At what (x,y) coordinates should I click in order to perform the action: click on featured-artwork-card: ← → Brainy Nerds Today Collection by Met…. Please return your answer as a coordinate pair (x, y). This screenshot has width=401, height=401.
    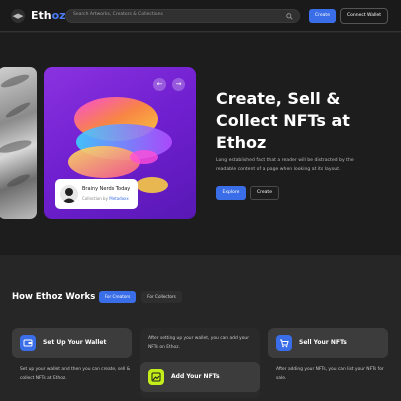
    Looking at the image, I should click on (120, 143).